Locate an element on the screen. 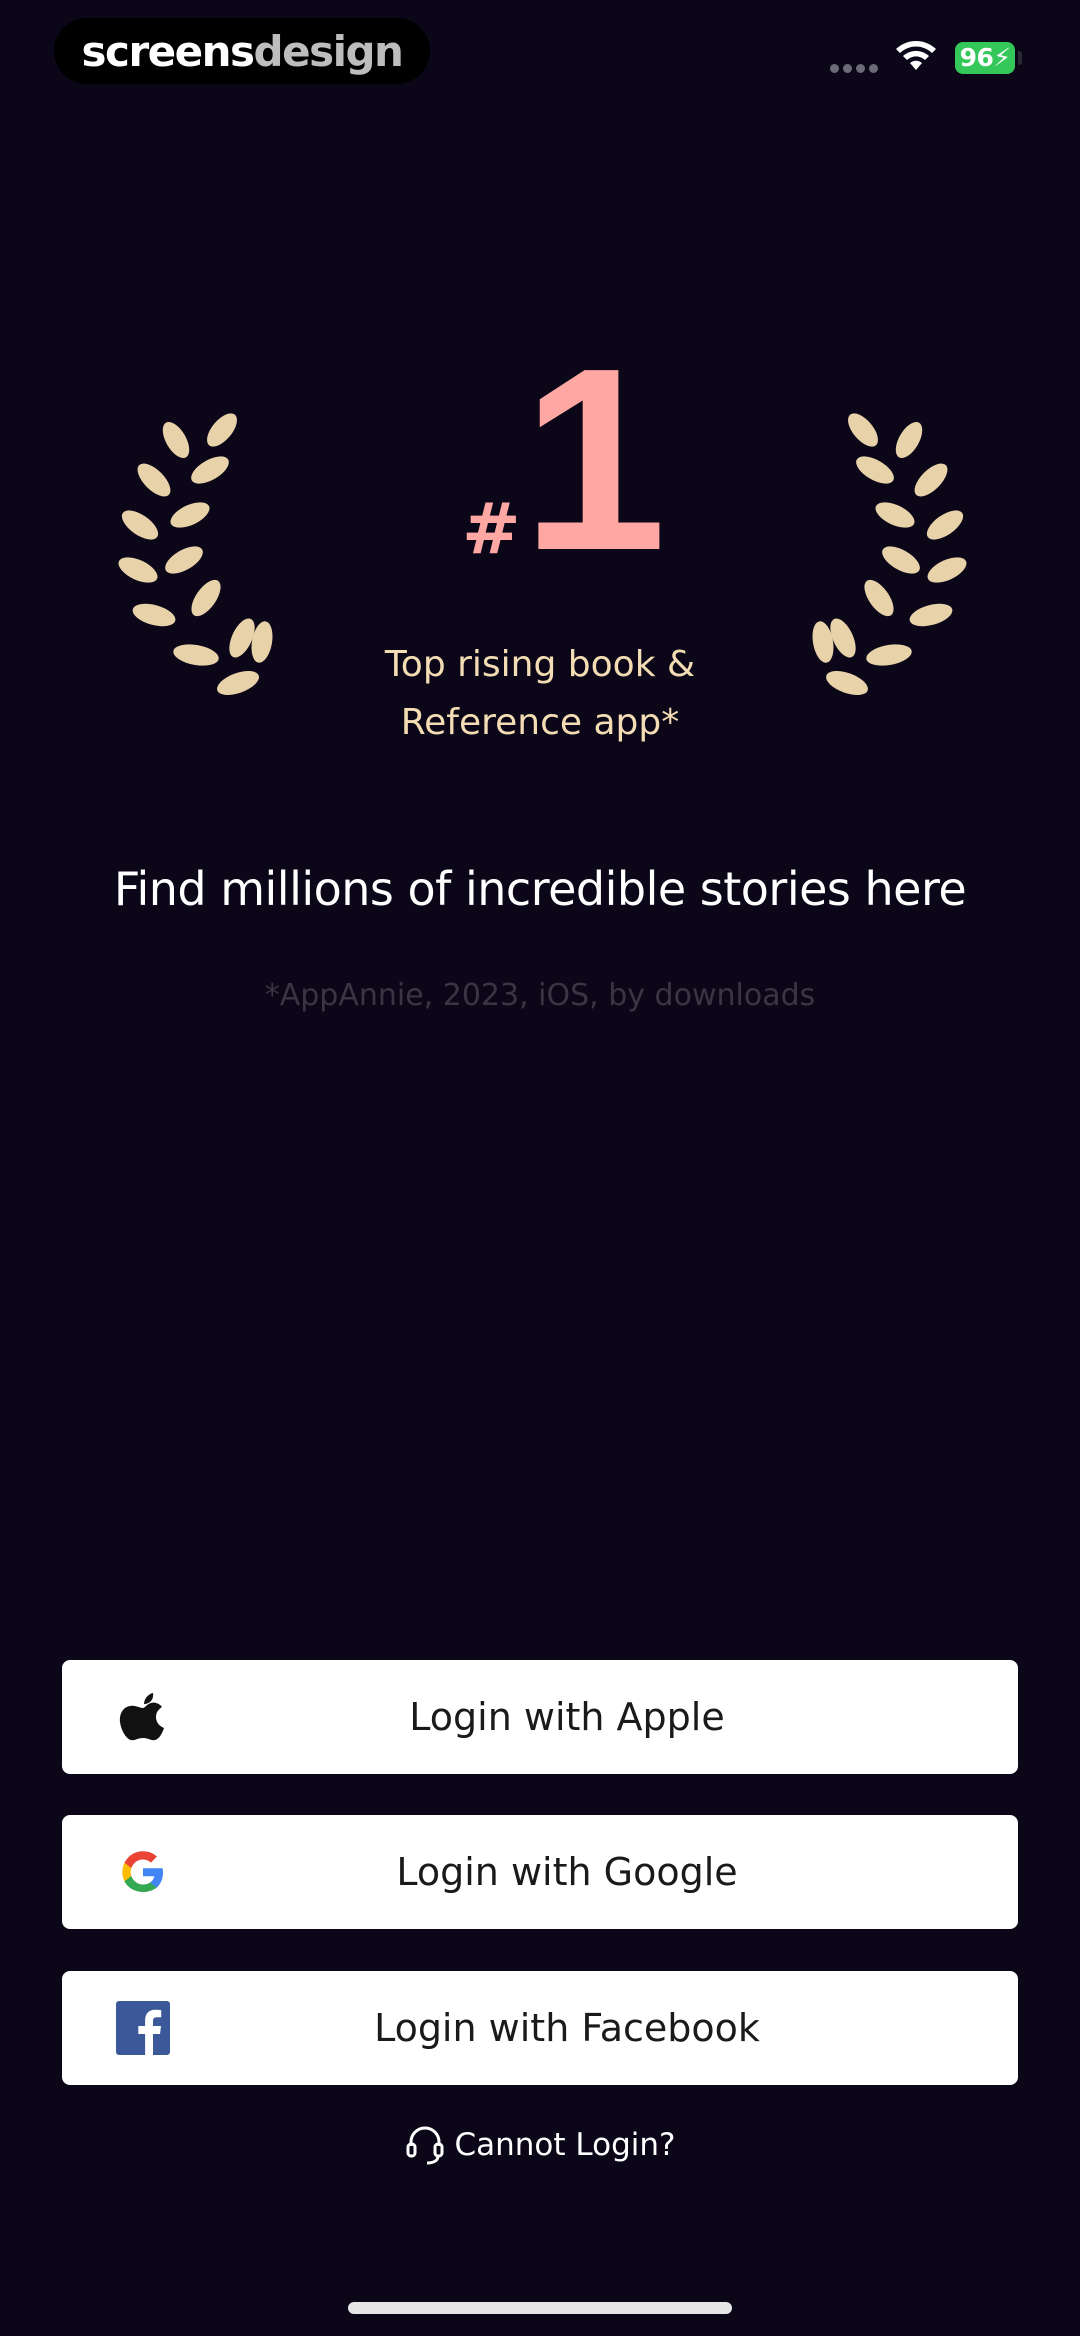 The width and height of the screenshot is (1080, 2336). headset-icon is located at coordinates (424, 2145).